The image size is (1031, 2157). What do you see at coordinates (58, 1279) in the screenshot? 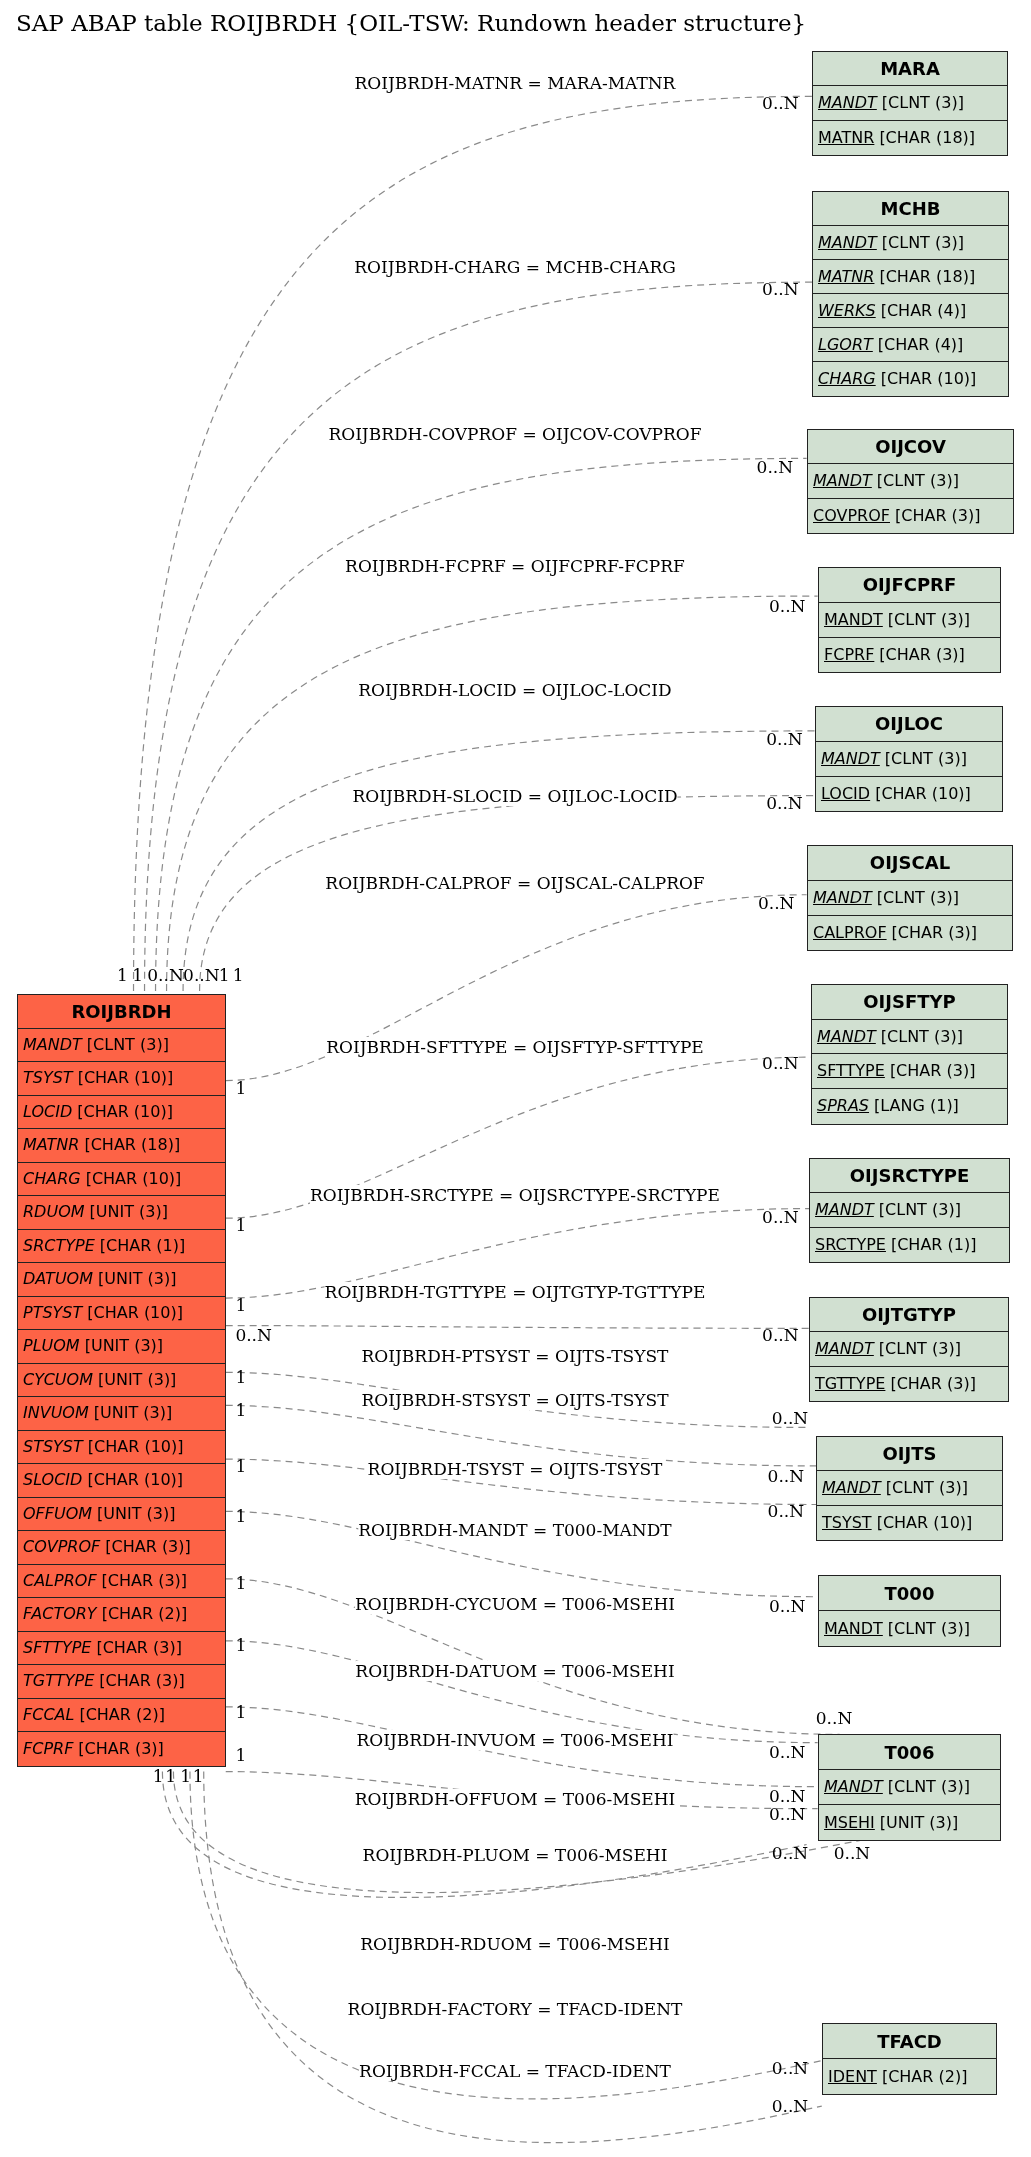
I see `field-name: DATUOM` at bounding box center [58, 1279].